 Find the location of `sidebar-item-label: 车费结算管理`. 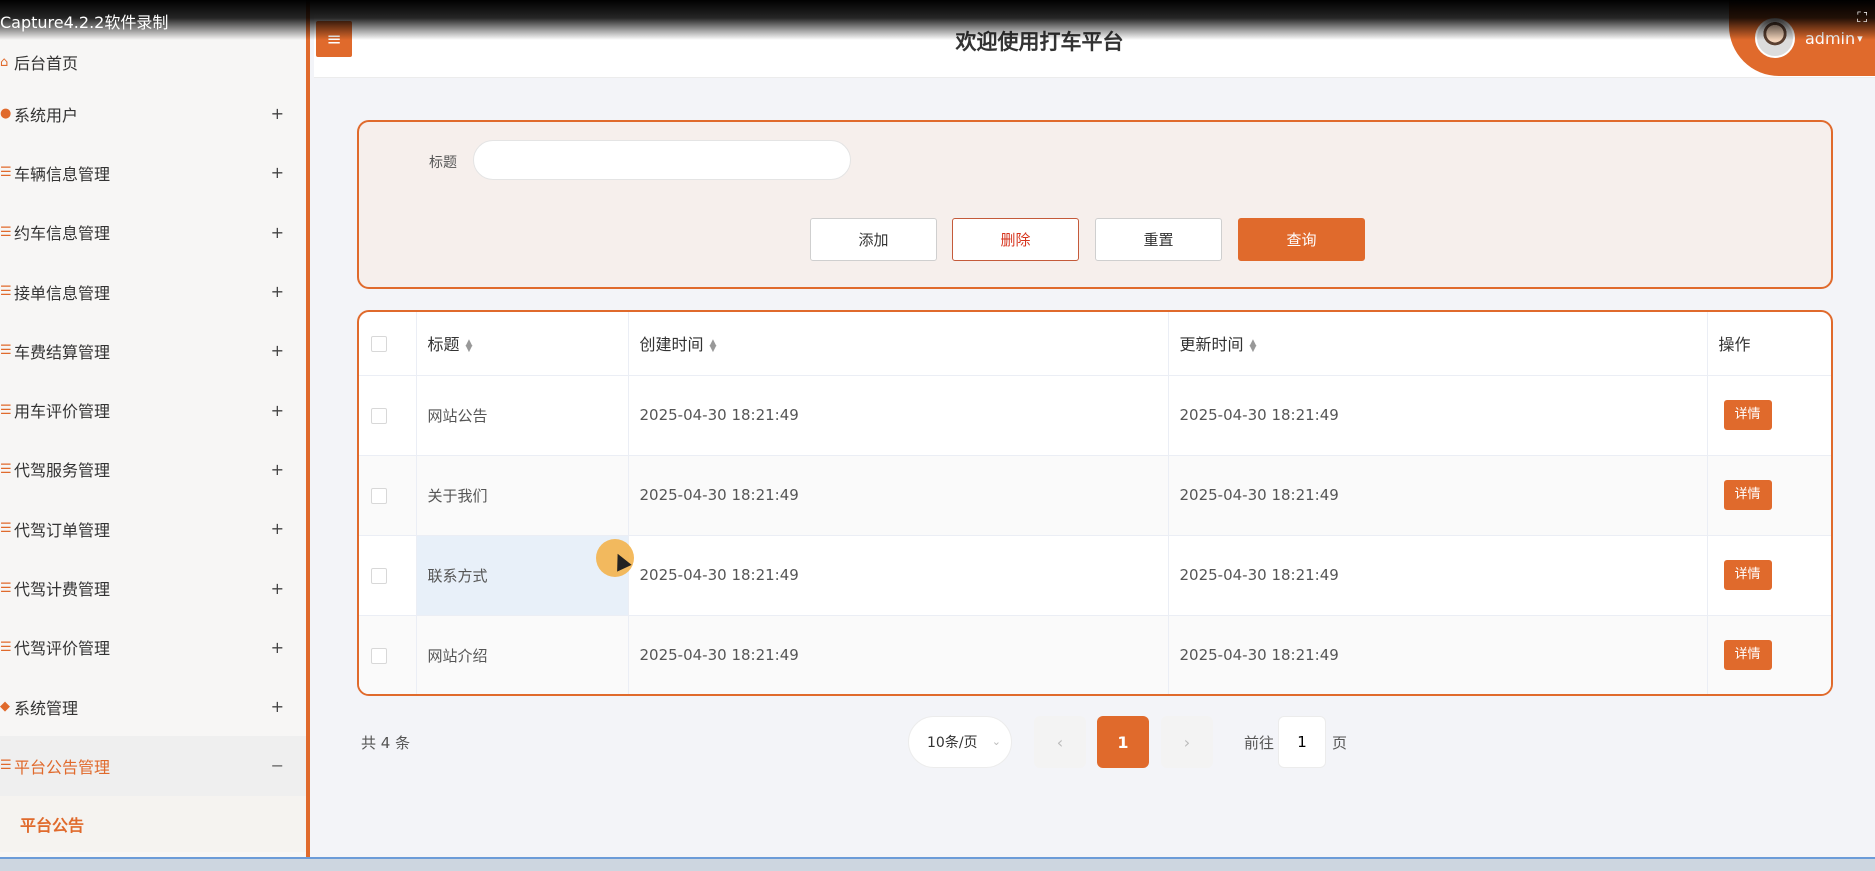

sidebar-item-label: 车费结算管理 is located at coordinates (62, 352).